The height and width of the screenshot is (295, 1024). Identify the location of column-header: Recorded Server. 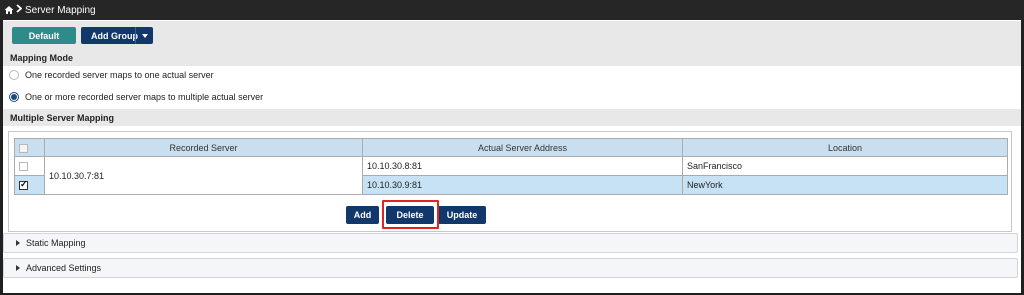
(203, 147).